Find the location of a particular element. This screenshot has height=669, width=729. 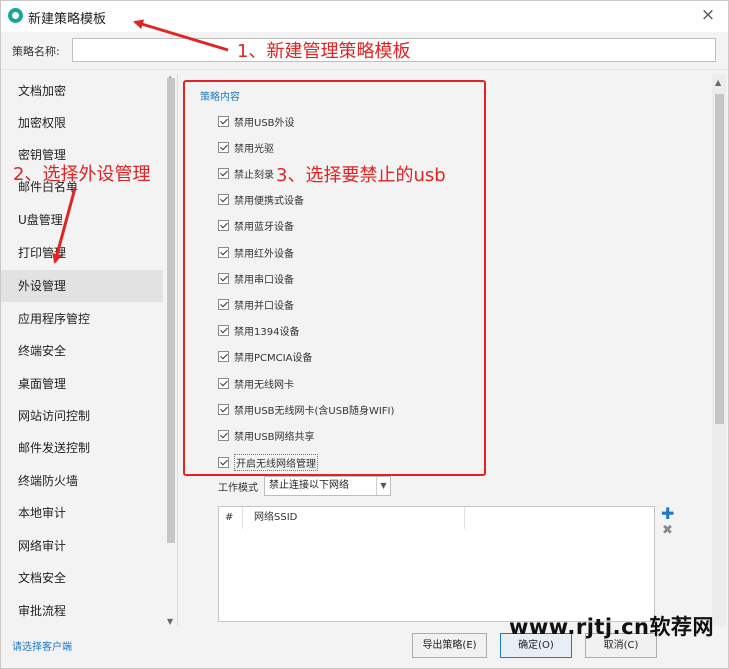

scroll-down-icon: ▼ is located at coordinates (170, 621).